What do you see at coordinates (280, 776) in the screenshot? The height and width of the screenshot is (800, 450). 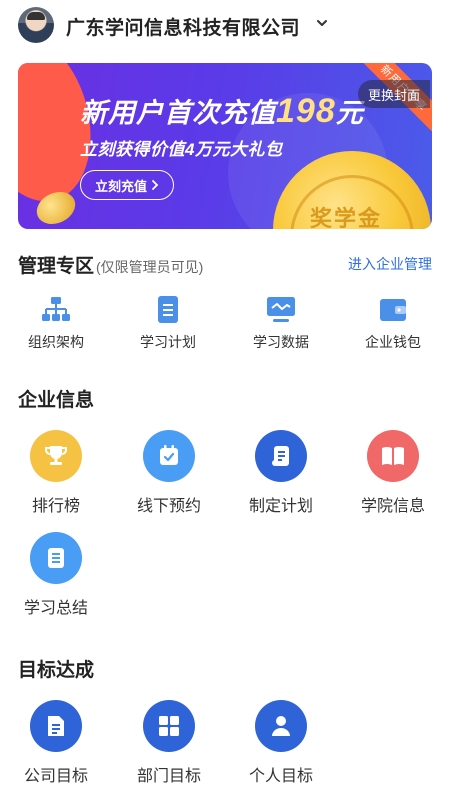 I see `goal-item-label: 个人目标` at bounding box center [280, 776].